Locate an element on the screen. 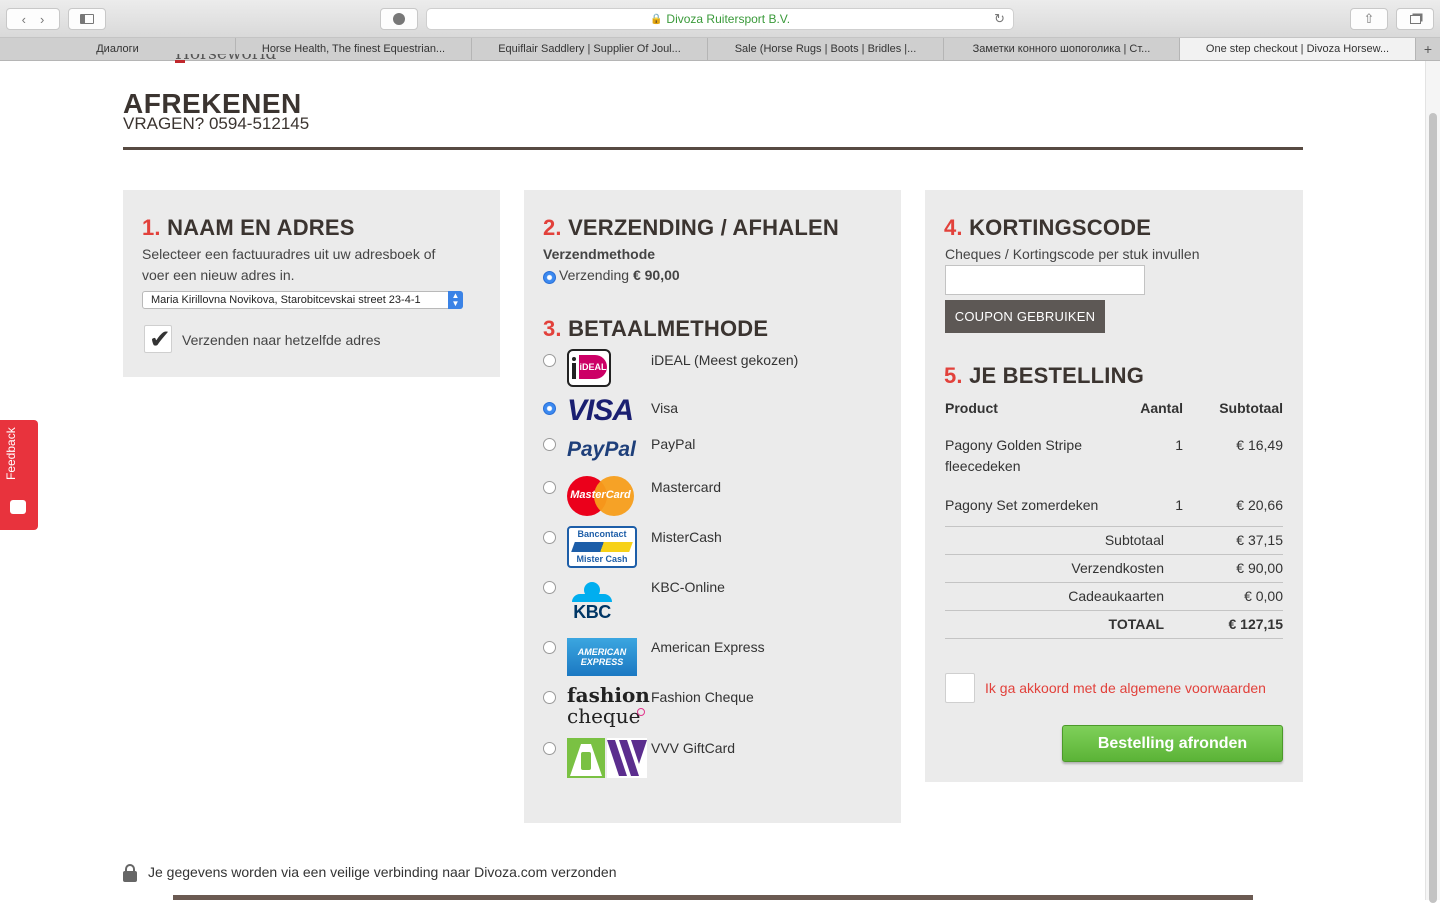  divider is located at coordinates (1114, 554).